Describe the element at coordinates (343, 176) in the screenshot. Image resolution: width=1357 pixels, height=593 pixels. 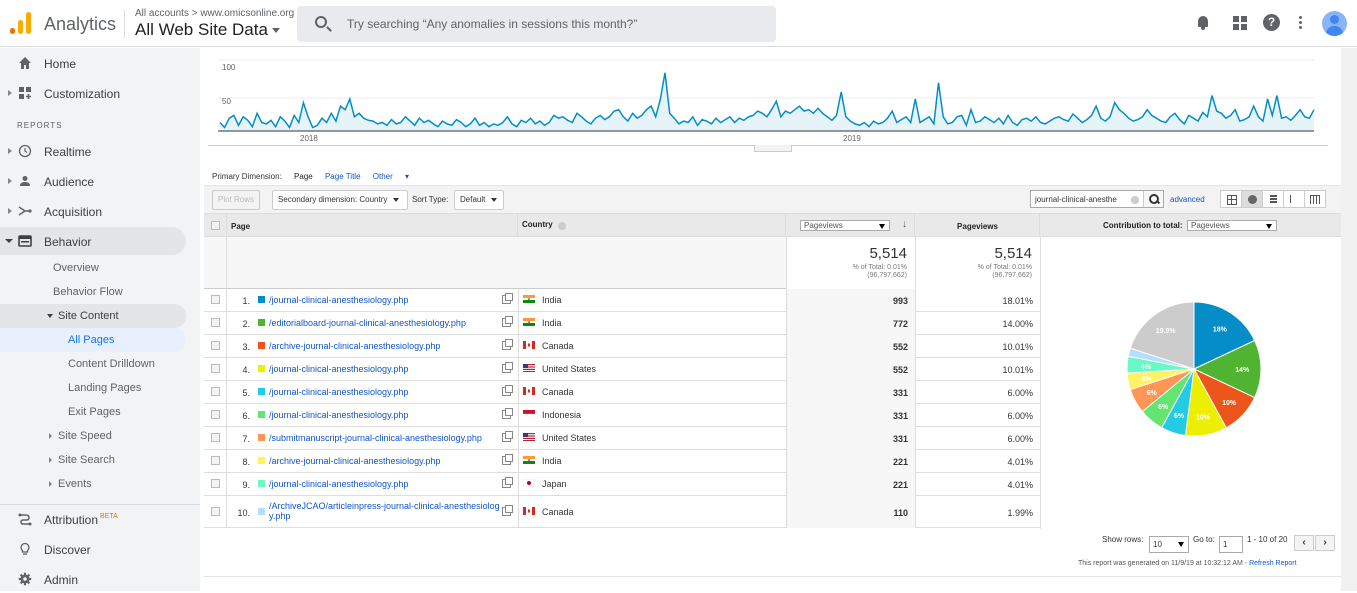
I see `dim-option-page-title: Page Title` at that location.